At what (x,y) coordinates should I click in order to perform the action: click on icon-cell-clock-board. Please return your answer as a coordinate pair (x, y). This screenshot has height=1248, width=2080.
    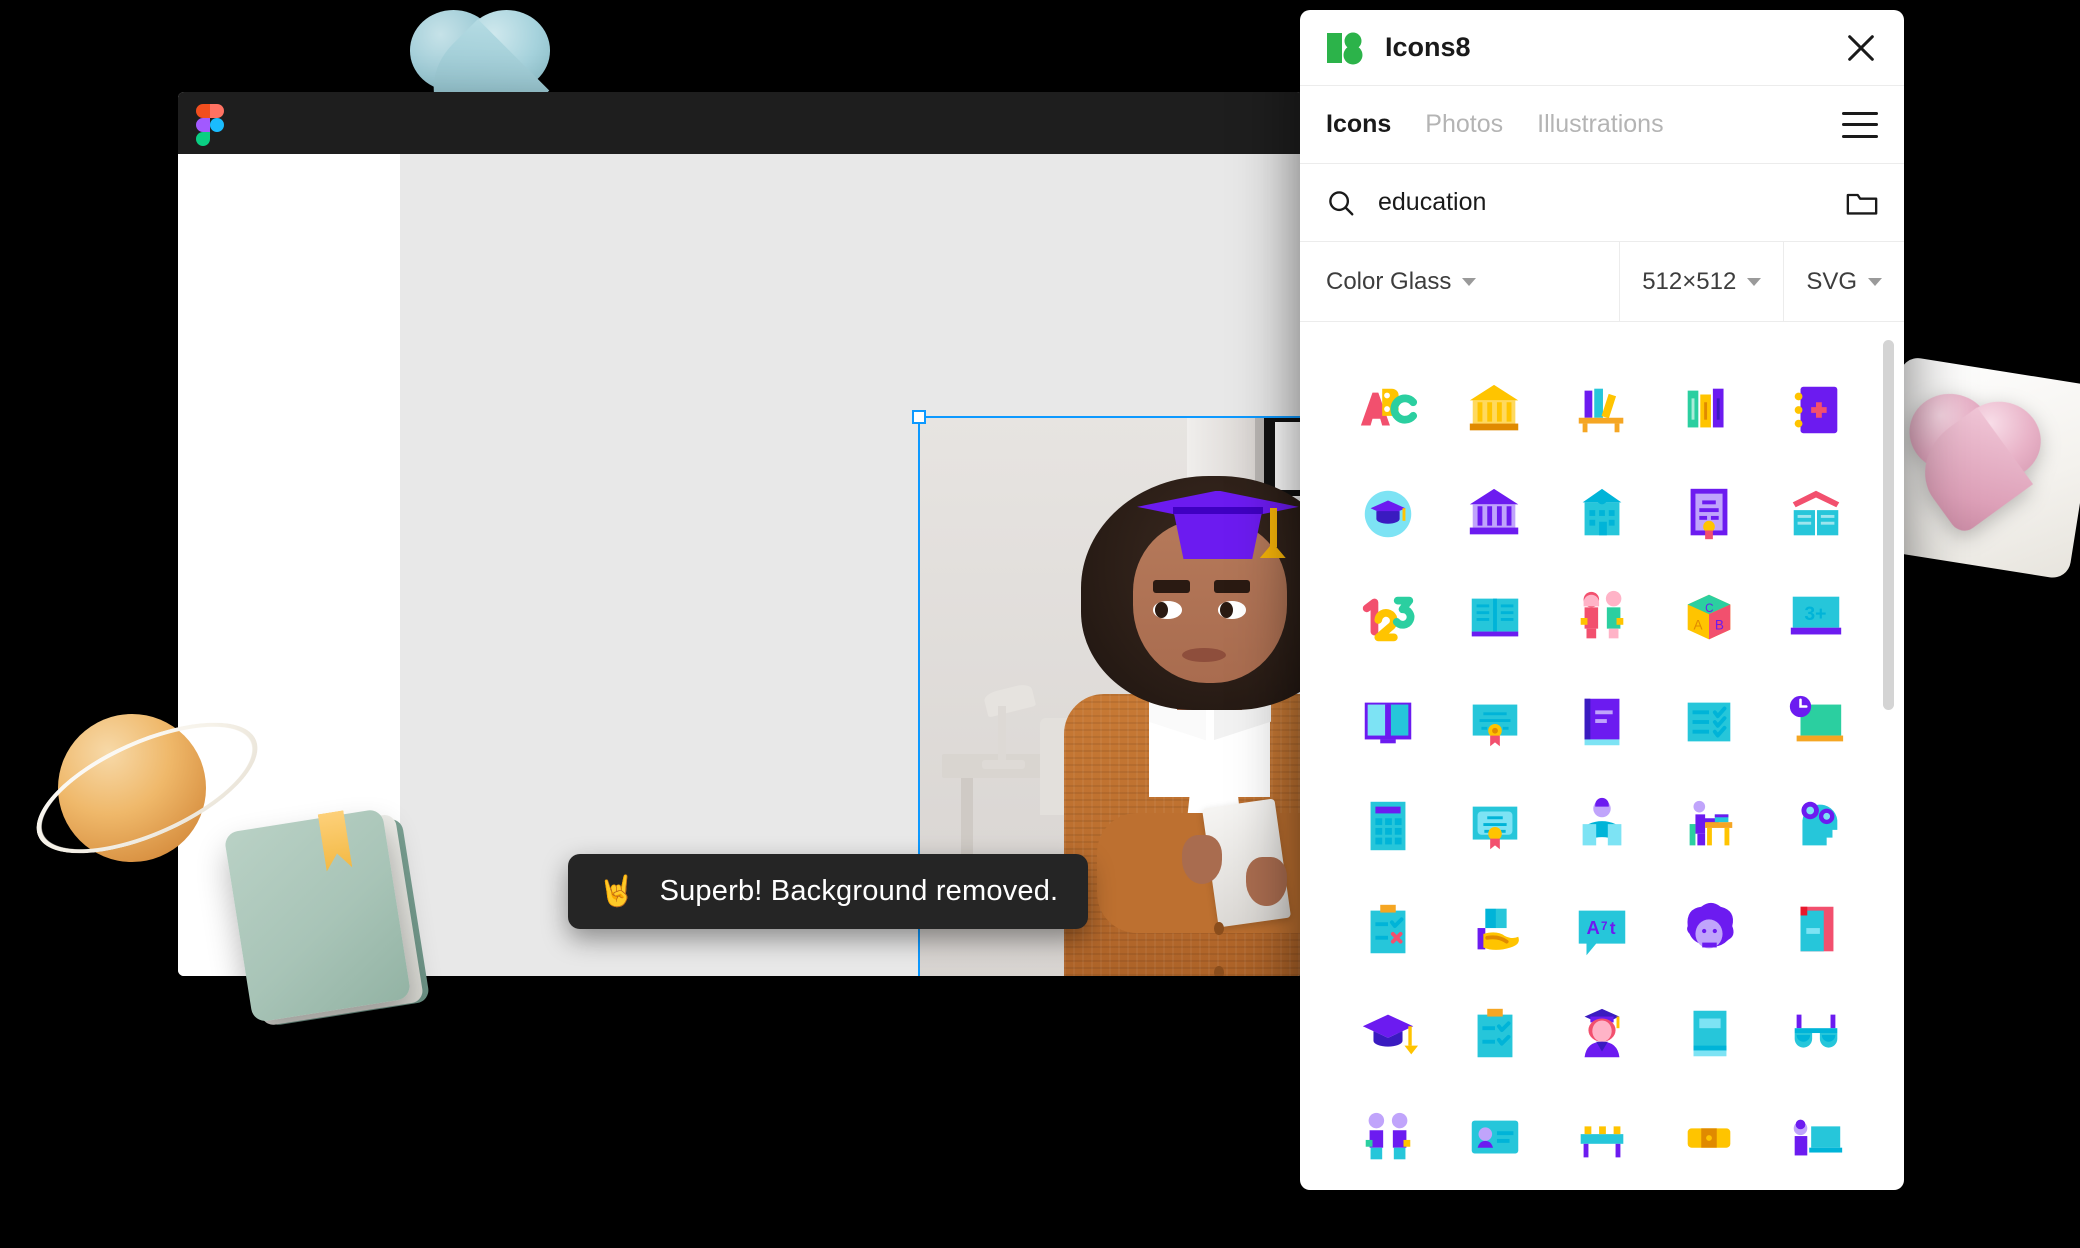
    Looking at the image, I should click on (1816, 722).